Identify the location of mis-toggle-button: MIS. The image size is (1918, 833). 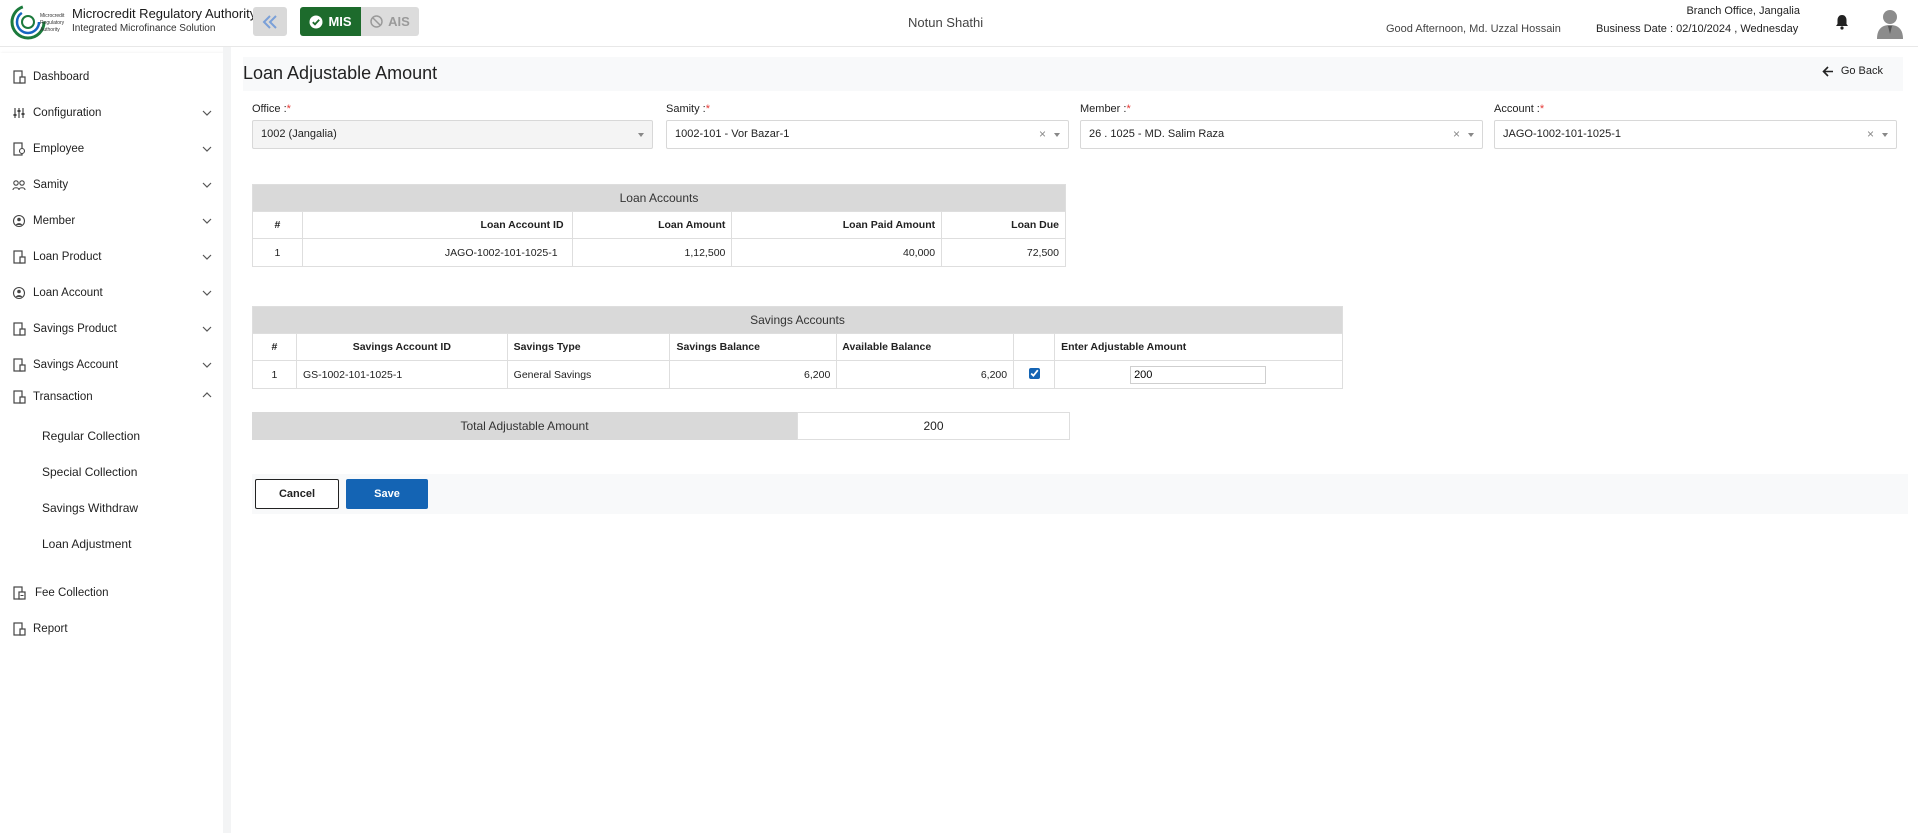
(330, 21).